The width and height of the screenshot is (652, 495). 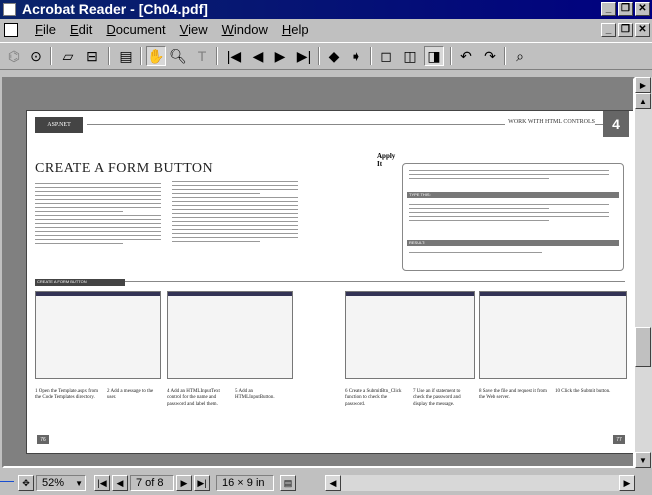 What do you see at coordinates (245, 29) in the screenshot?
I see `menu-window: Window` at bounding box center [245, 29].